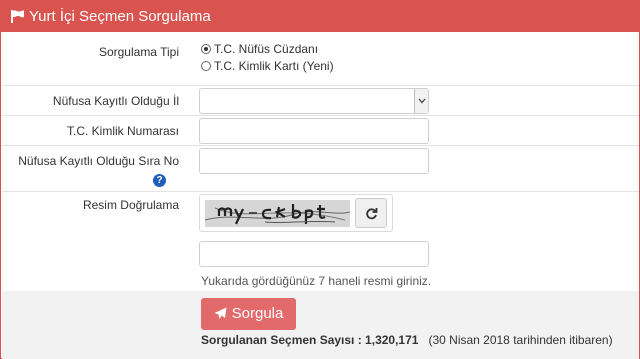 Image resolution: width=640 pixels, height=359 pixels. What do you see at coordinates (17, 16) in the screenshot?
I see `flag-icon` at bounding box center [17, 16].